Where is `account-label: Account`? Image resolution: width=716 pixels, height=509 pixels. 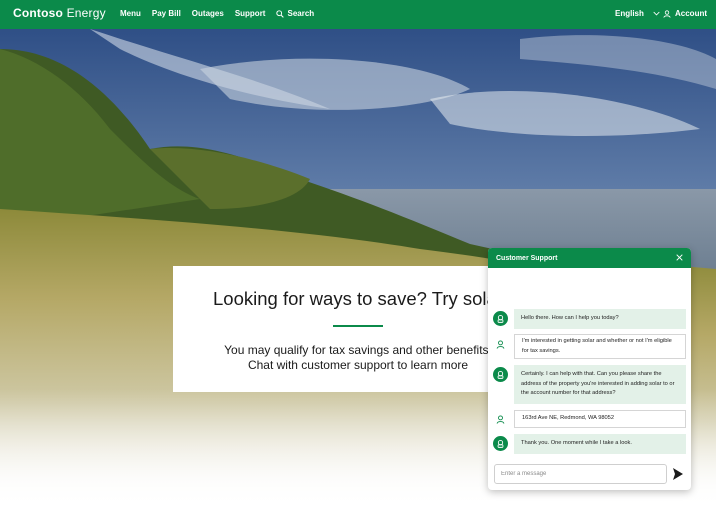 account-label: Account is located at coordinates (691, 13).